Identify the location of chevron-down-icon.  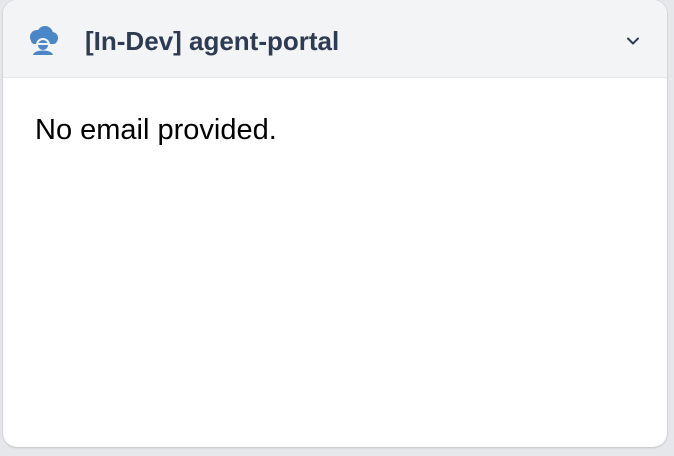
(633, 41).